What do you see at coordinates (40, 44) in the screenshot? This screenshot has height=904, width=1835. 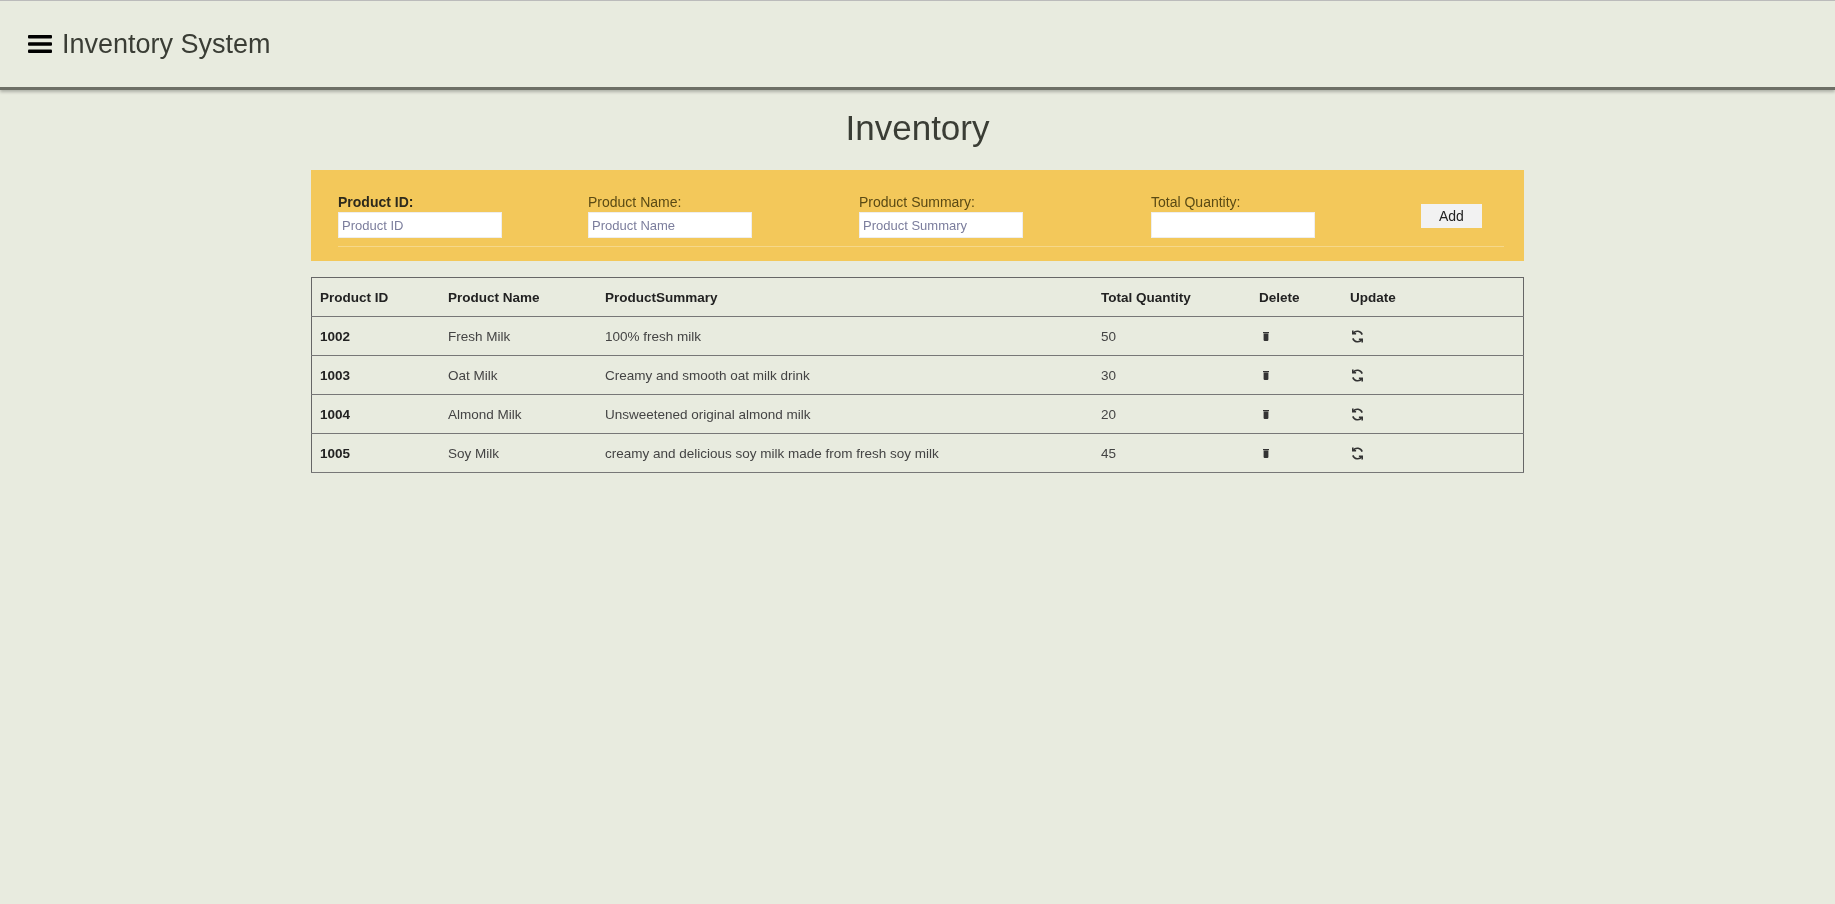 I see `menu-icon` at bounding box center [40, 44].